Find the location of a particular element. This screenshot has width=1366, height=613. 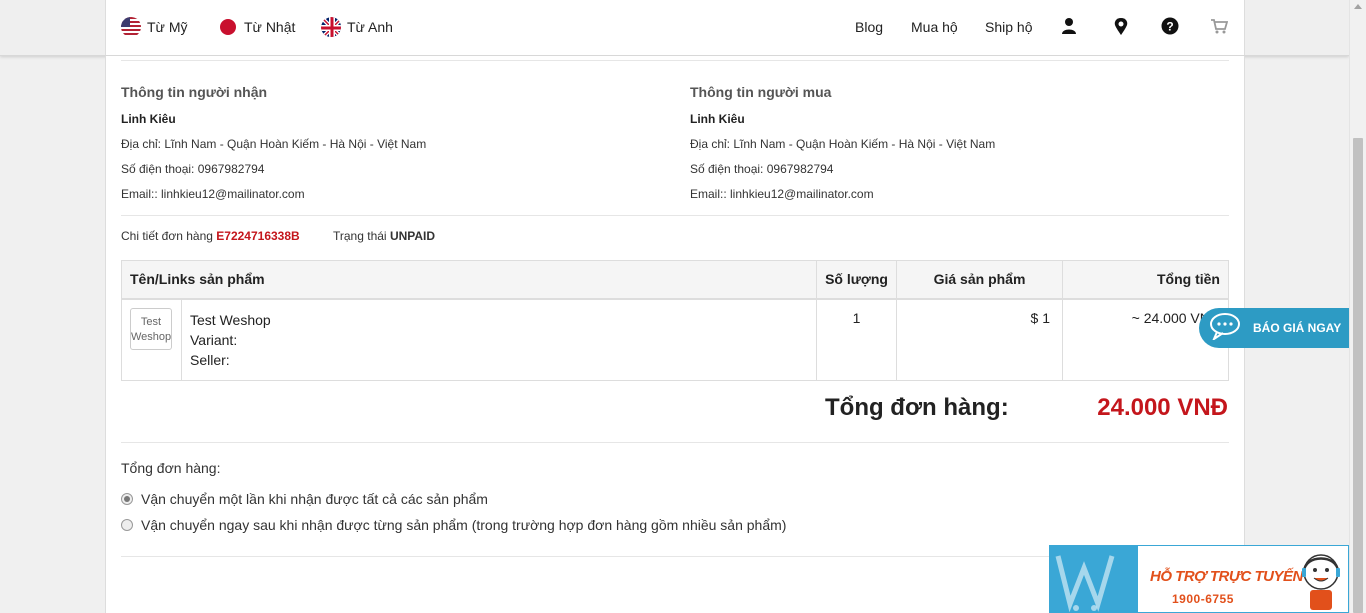

quote-now-label: BÁO GIÁ NGAY is located at coordinates (1297, 328).